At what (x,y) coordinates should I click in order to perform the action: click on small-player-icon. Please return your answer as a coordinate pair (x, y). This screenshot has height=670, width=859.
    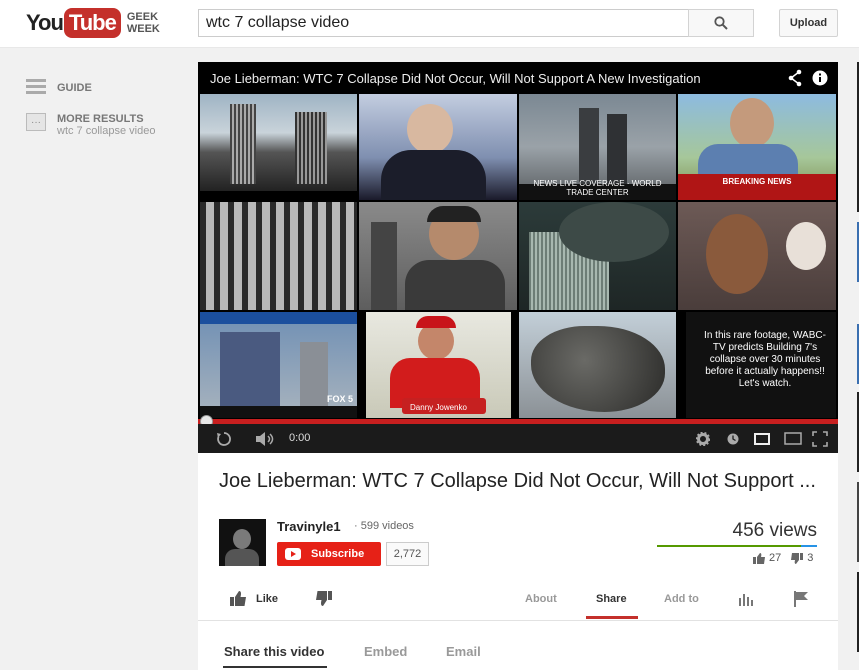
    Looking at the image, I should click on (762, 439).